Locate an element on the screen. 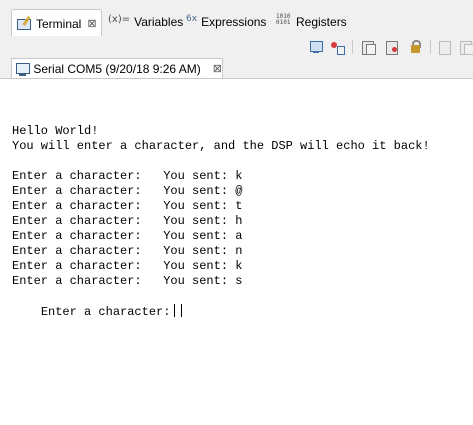  console-tab-bar: Serial COM5 (9/20/18 9:26 AM) ⊠ is located at coordinates (236, 68).